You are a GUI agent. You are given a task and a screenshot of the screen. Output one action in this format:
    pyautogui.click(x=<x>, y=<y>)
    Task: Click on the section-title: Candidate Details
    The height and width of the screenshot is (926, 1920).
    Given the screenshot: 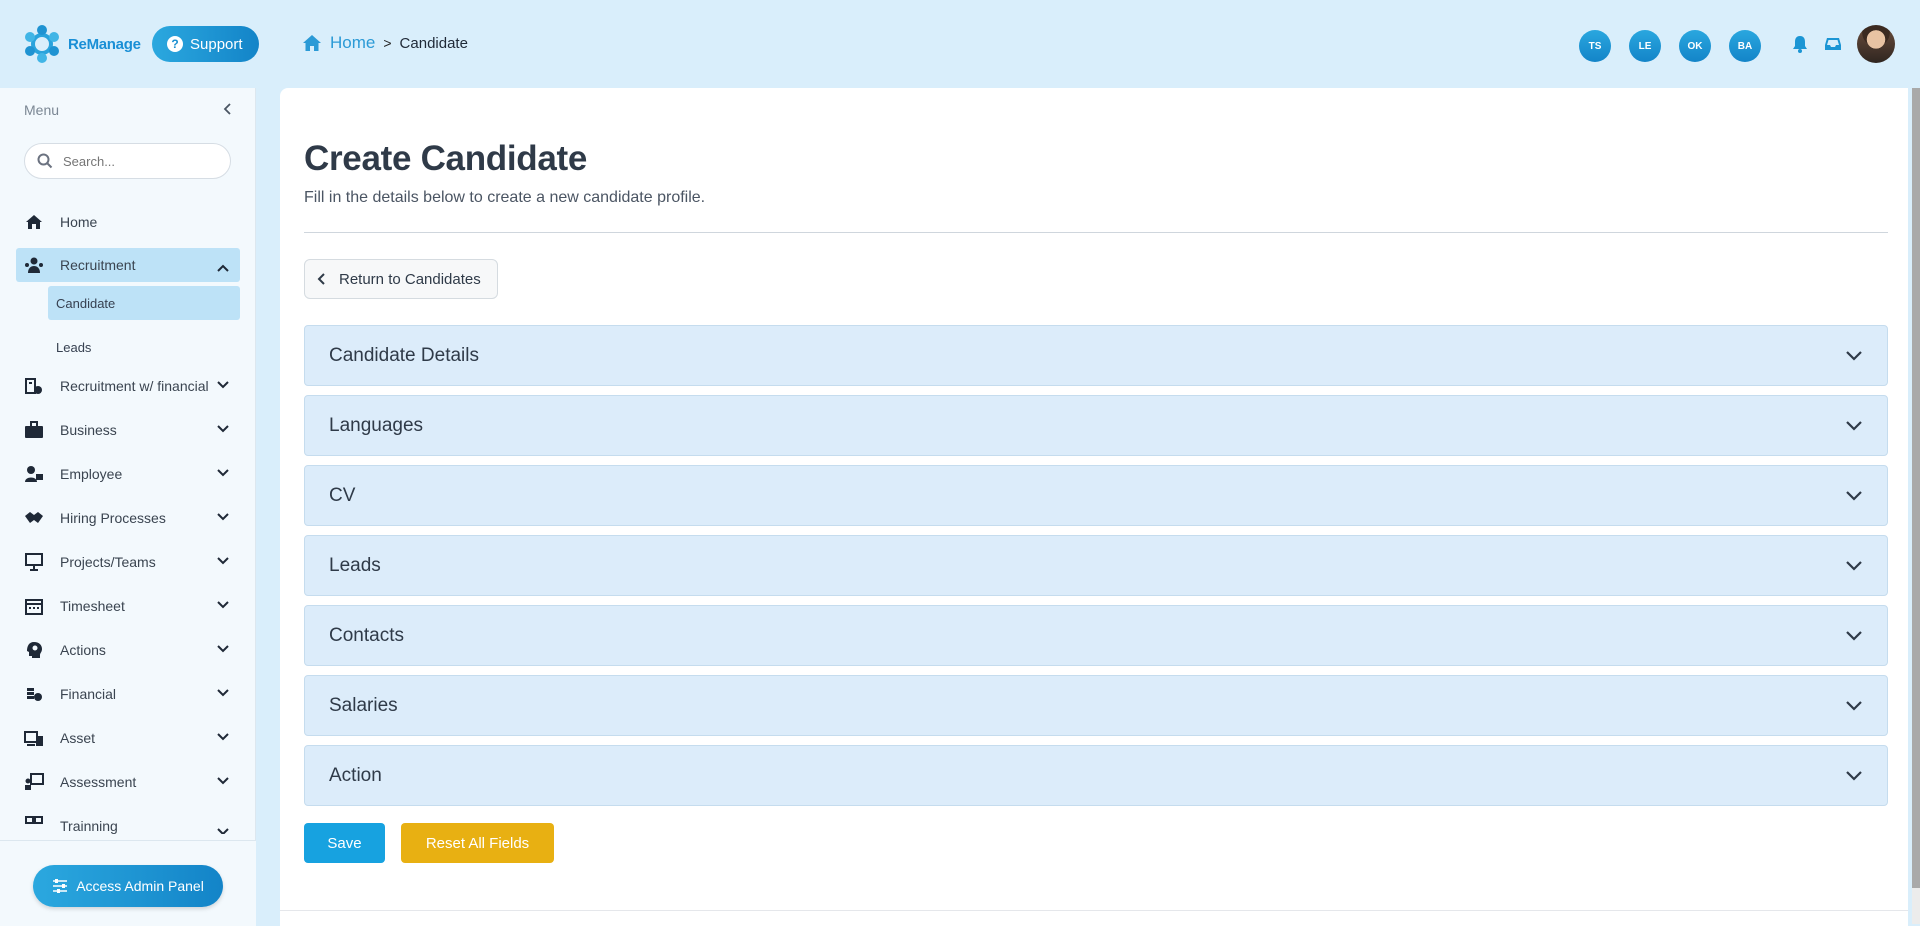 What is the action you would take?
    pyautogui.click(x=404, y=355)
    